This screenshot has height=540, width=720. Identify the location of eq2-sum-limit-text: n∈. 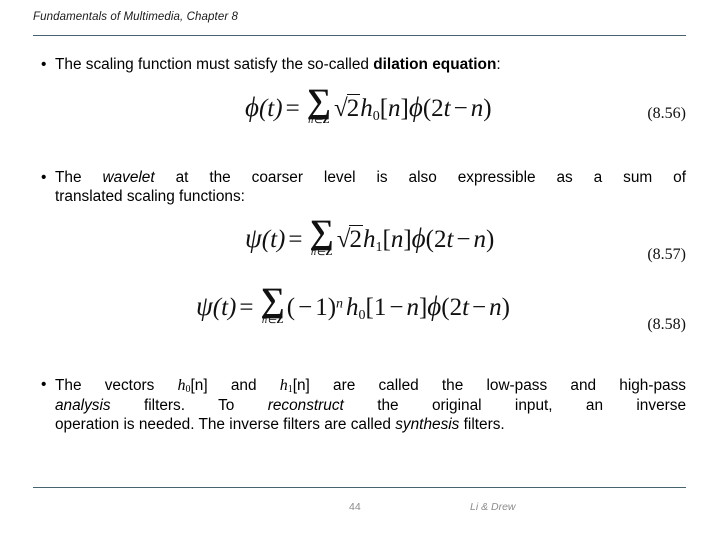
(318, 252).